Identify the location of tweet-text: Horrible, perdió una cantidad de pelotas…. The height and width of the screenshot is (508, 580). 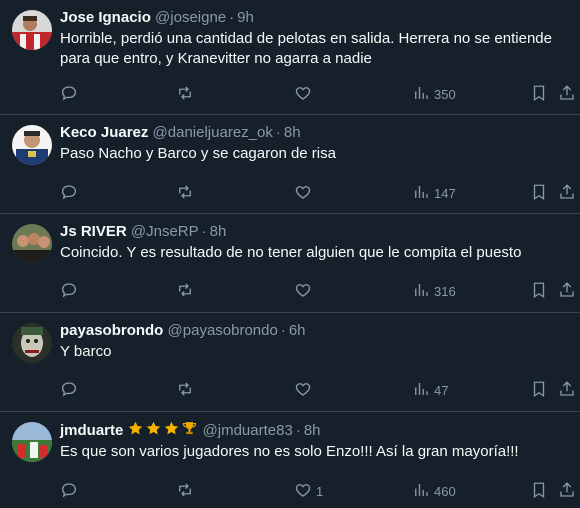
(306, 48).